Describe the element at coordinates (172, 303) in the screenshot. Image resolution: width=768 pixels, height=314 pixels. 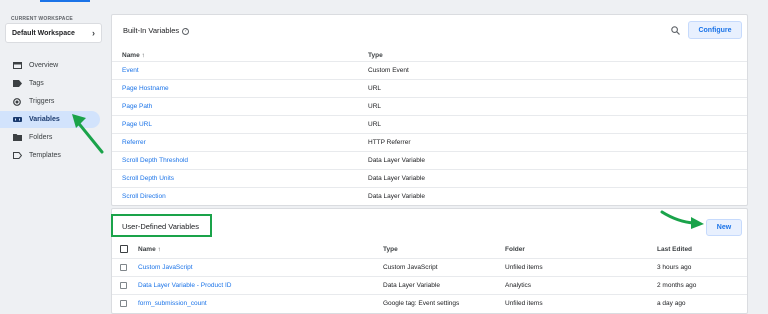
I see `variable-name-link: form_submission_count` at that location.